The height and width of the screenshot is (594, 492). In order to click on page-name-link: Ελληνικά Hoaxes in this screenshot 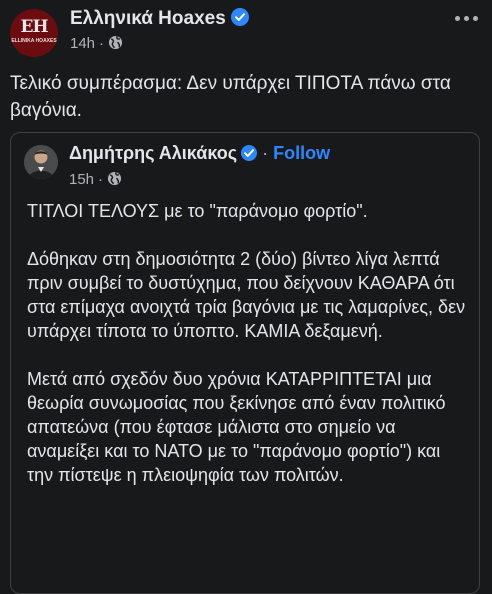, I will do `click(148, 18)`.